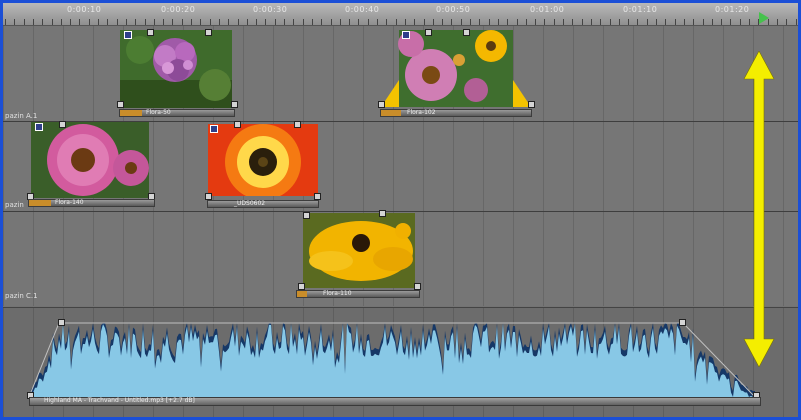  What do you see at coordinates (91, 203) in the screenshot?
I see `clip-bar-flora-140: Flora-140` at bounding box center [91, 203].